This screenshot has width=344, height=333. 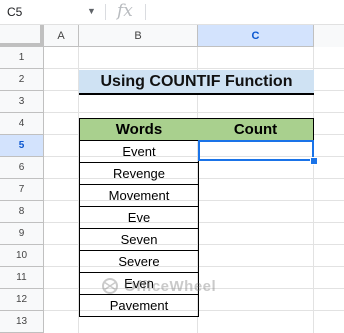 I want to click on row-header-12: 12, so click(x=22, y=300).